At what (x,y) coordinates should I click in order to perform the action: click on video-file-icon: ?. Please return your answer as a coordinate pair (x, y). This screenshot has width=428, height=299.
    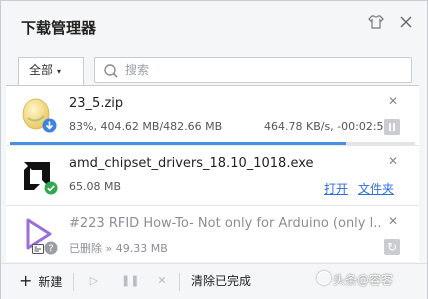
    Looking at the image, I should click on (38, 236).